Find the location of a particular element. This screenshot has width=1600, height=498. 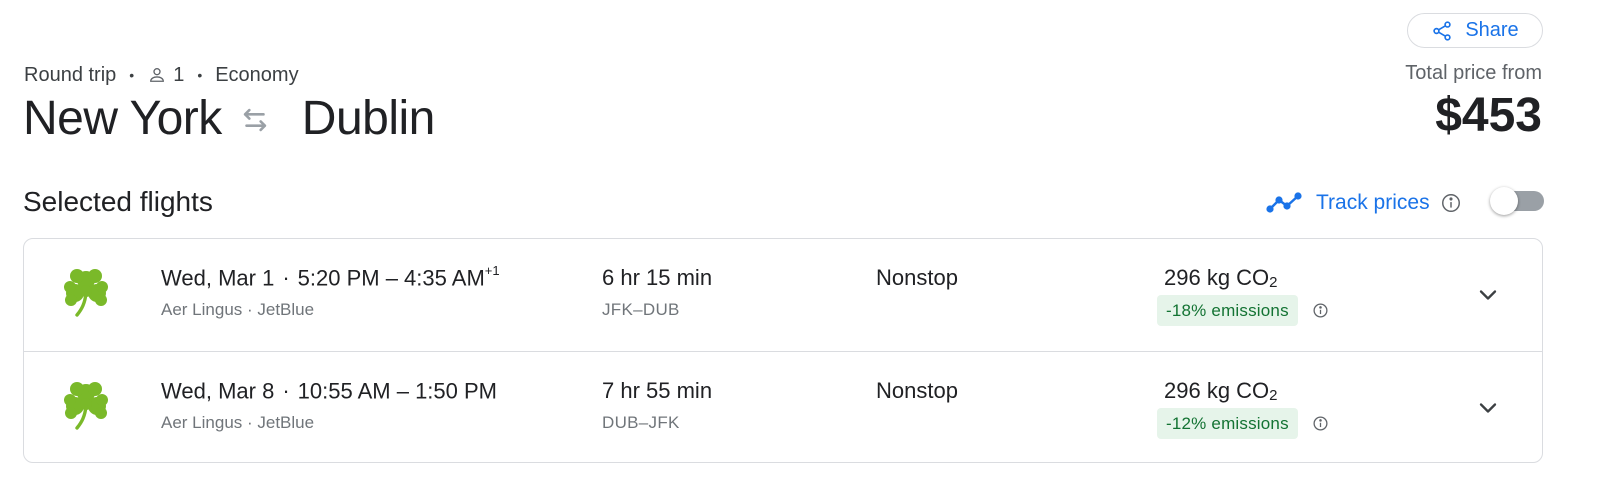

arrival-time: 1:50 PM is located at coordinates (456, 391).